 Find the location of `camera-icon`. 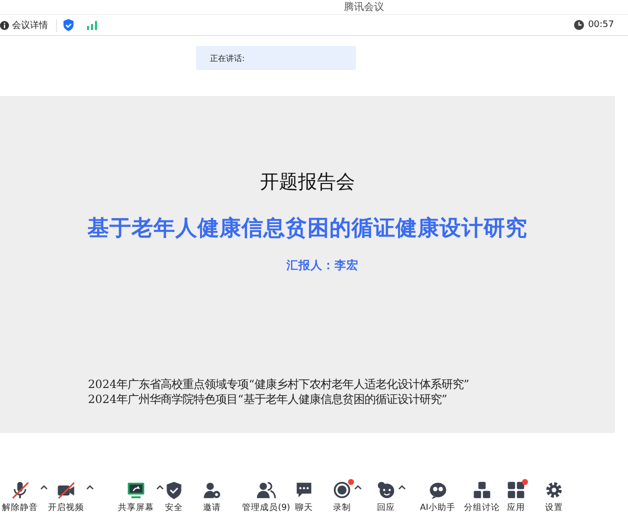

camera-icon is located at coordinates (66, 490).